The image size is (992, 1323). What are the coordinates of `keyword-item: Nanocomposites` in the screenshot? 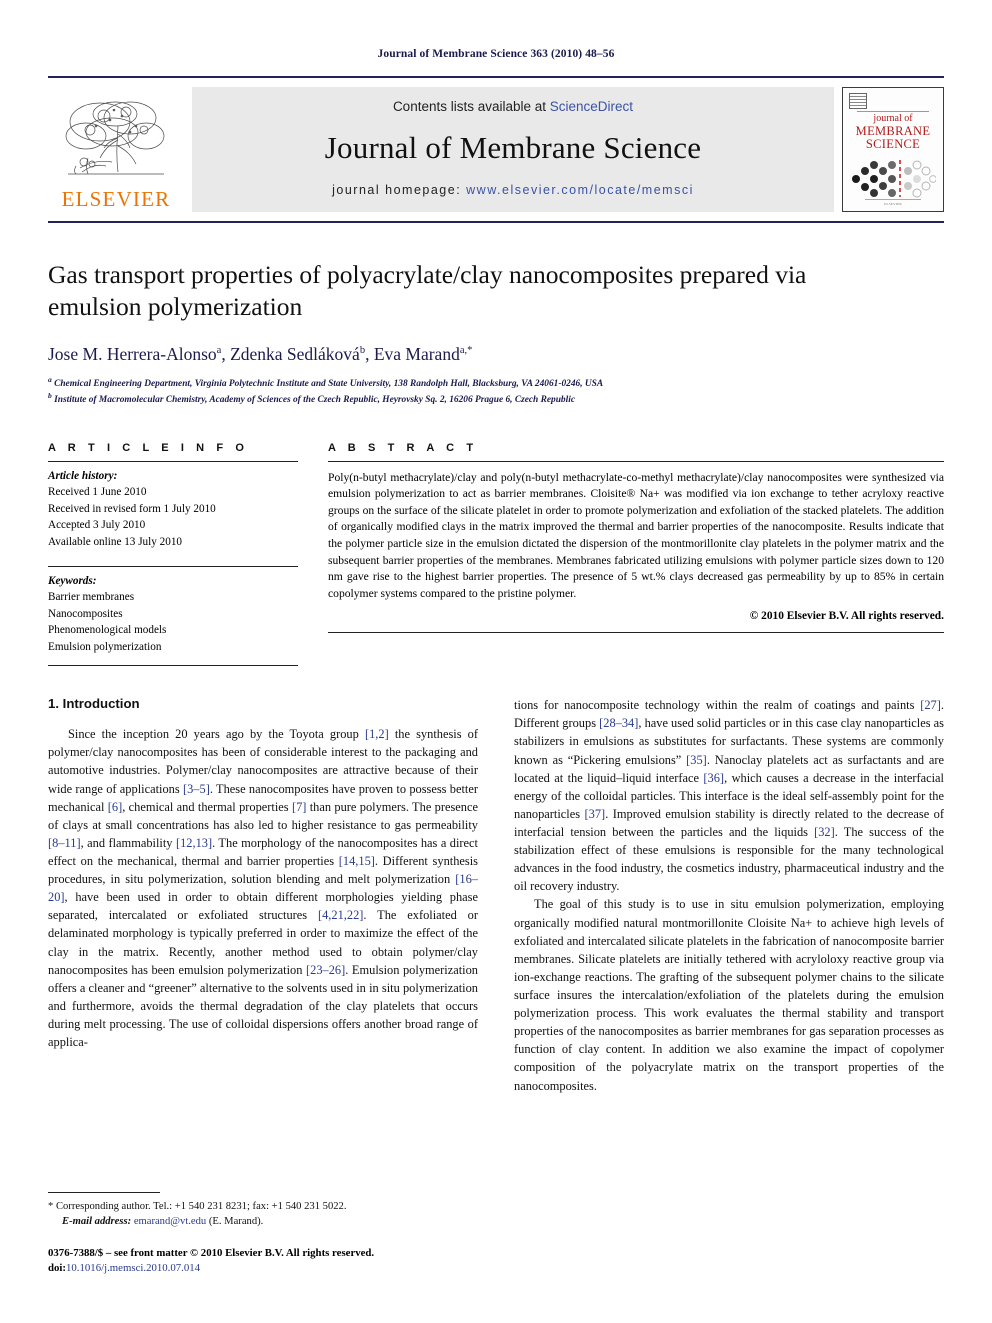 It's located at (85, 613).